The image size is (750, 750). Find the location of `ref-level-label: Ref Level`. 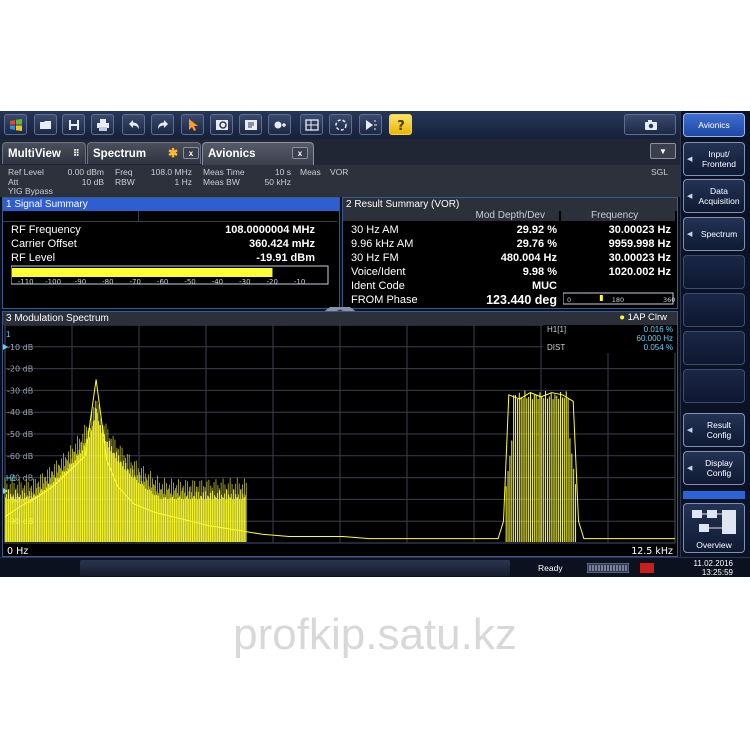

ref-level-label: Ref Level is located at coordinates (26, 172).